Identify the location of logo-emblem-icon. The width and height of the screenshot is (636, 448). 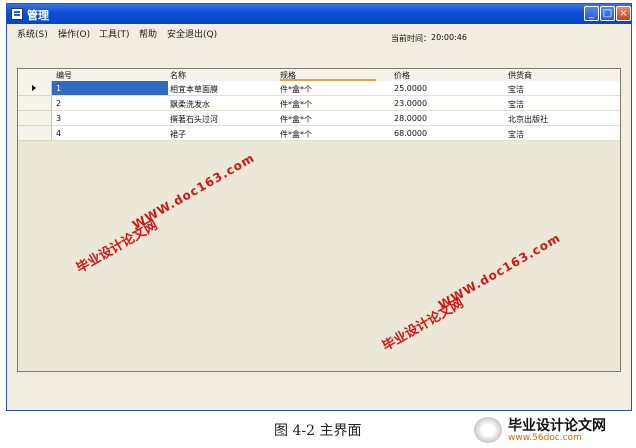
(488, 430).